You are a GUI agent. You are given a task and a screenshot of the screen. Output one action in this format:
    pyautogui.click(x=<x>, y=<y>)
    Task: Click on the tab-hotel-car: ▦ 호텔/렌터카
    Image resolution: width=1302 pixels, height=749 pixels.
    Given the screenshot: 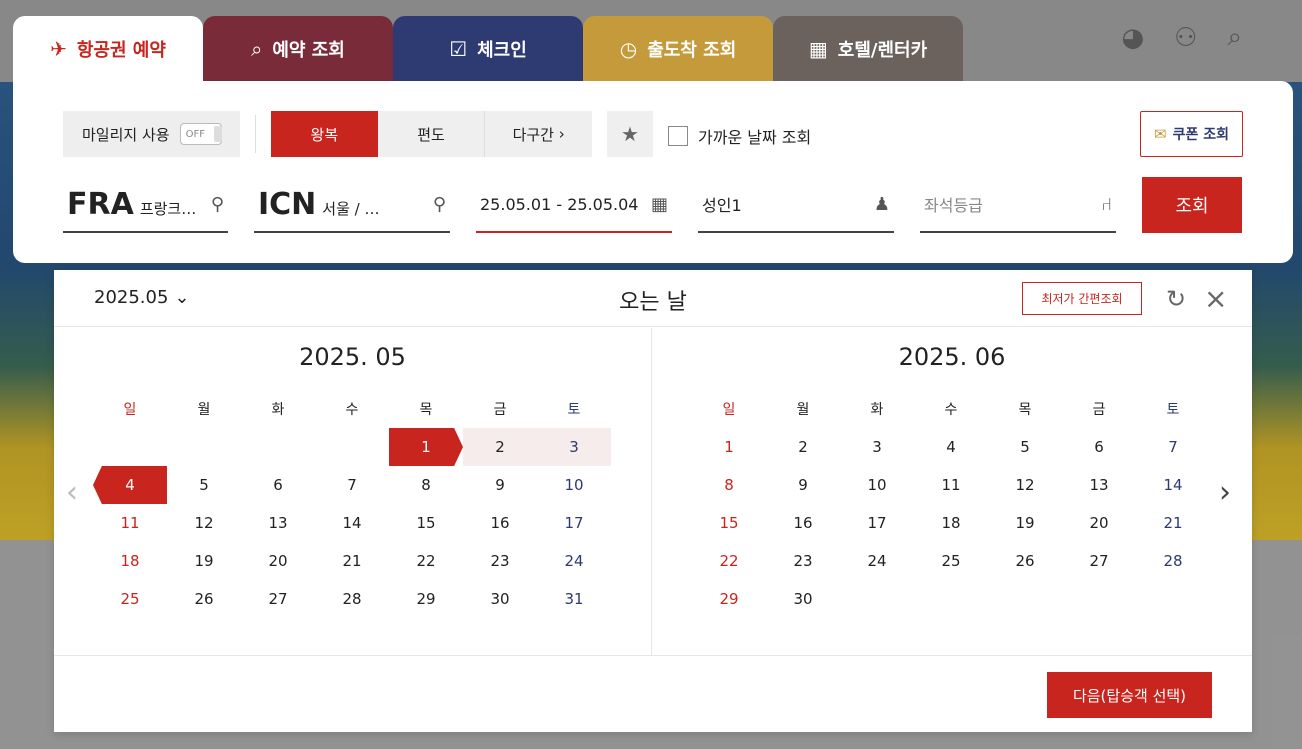 What is the action you would take?
    pyautogui.click(x=868, y=49)
    